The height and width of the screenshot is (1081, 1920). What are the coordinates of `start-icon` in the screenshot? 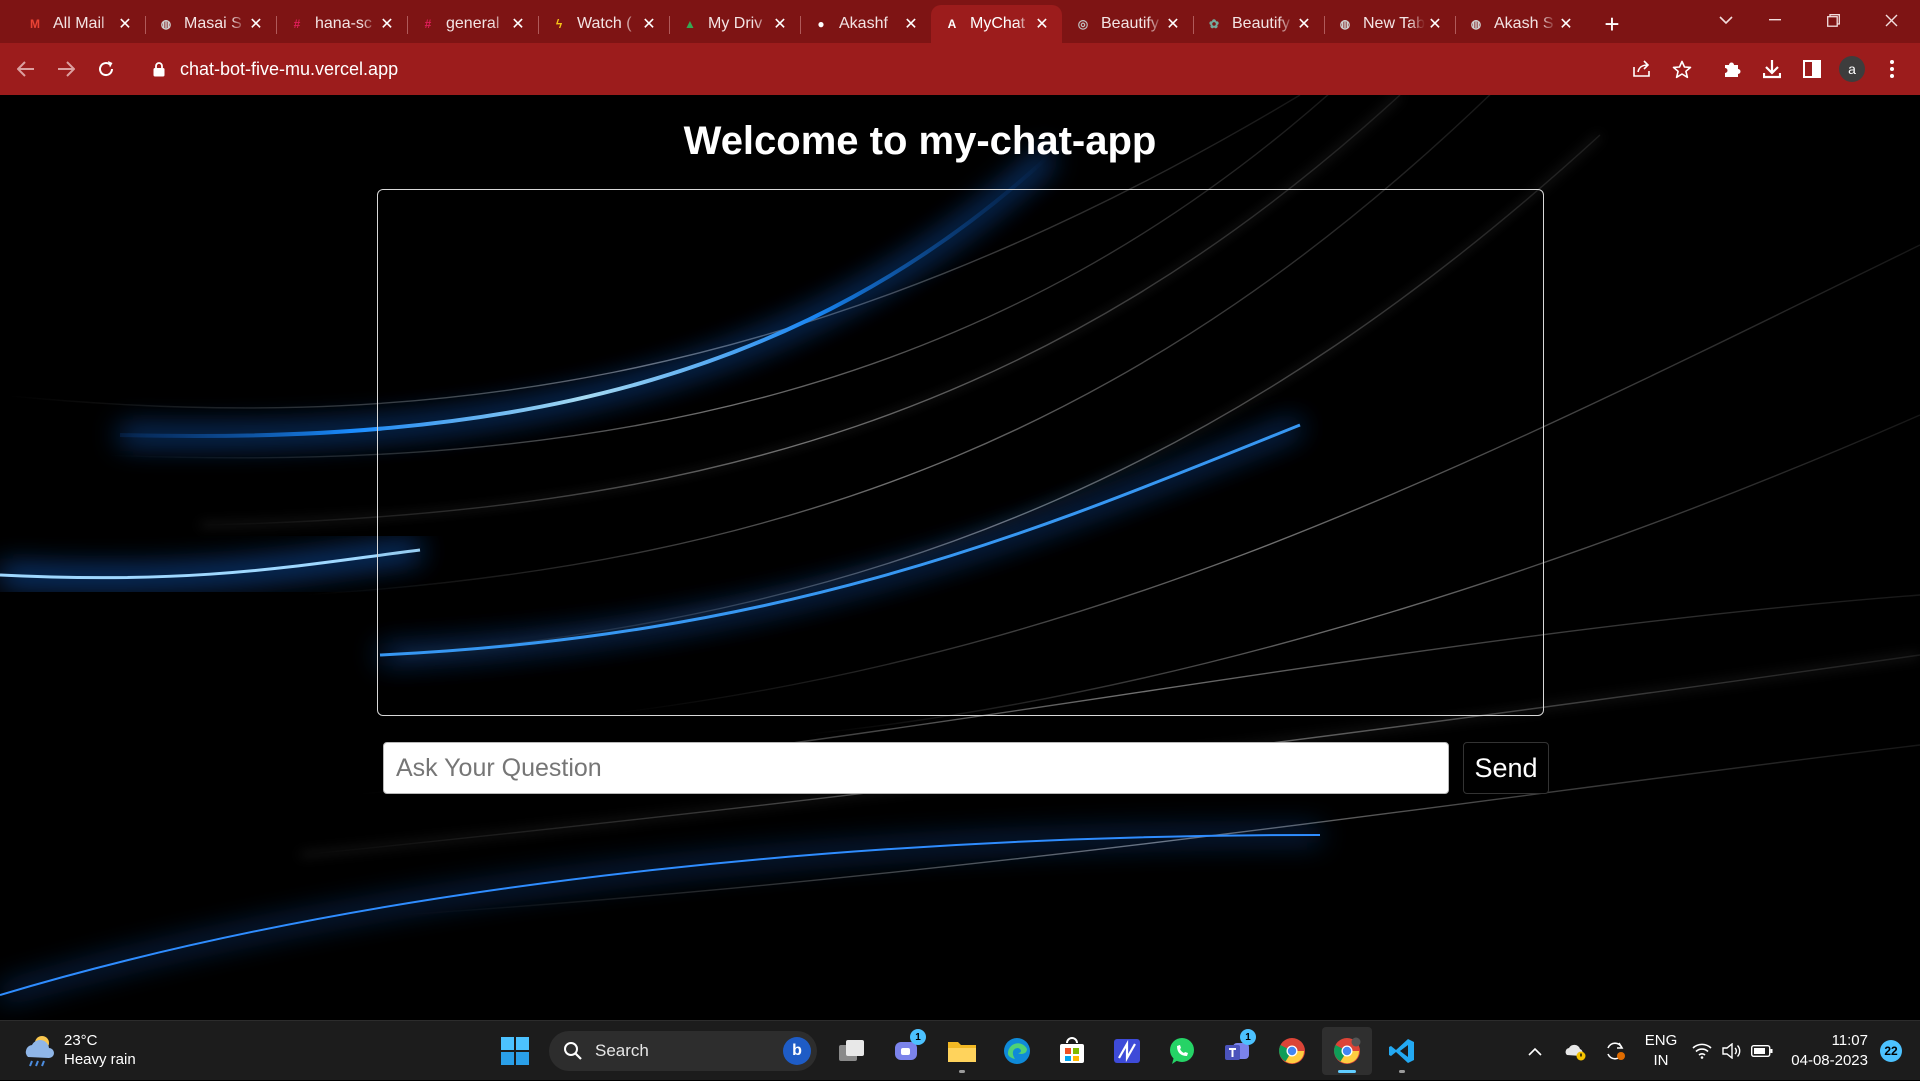 It's located at (515, 1051).